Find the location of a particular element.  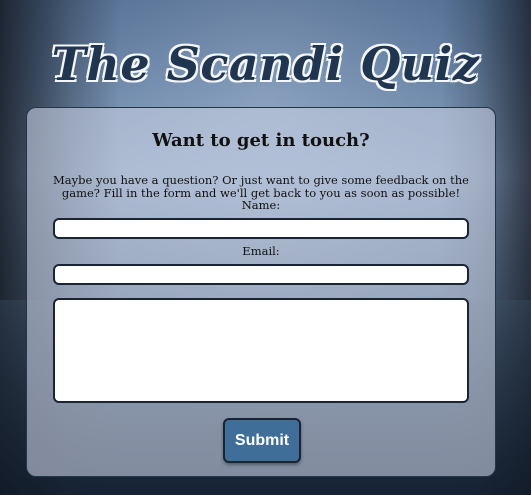

site-title: The Scandi Quiz is located at coordinates (265, 63).